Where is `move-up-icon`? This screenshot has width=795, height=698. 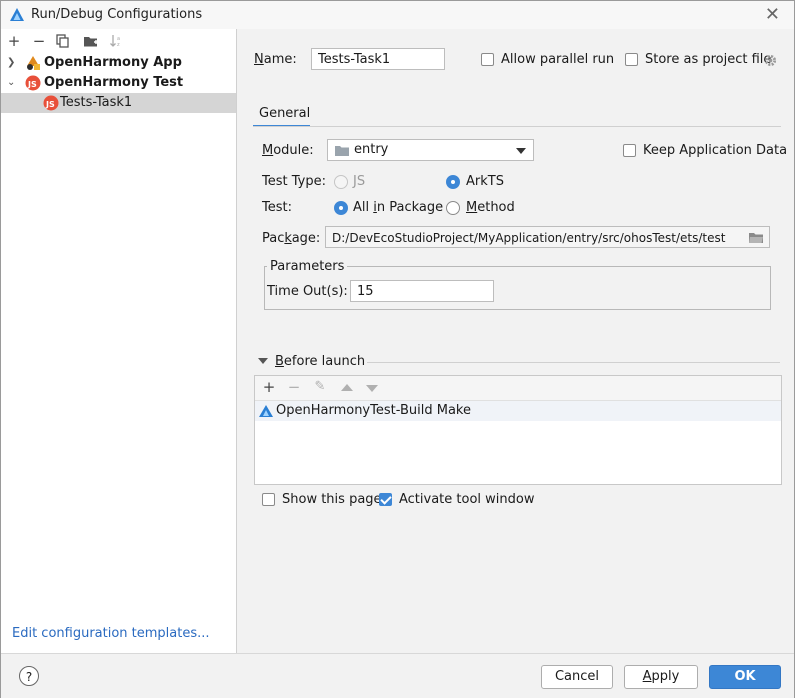
move-up-icon is located at coordinates (347, 387).